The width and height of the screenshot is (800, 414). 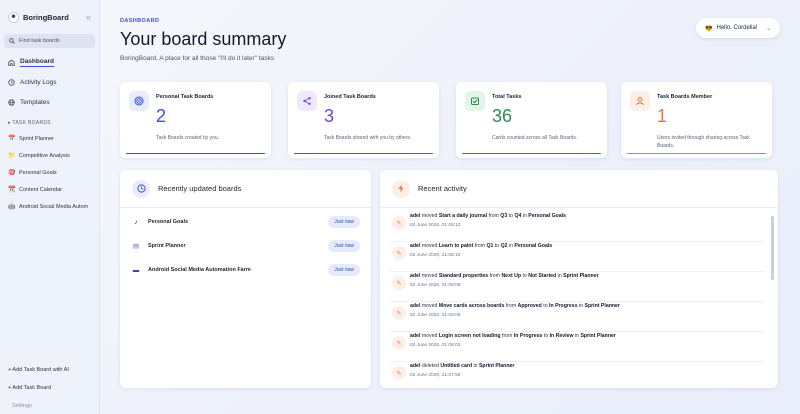 What do you see at coordinates (37, 62) in the screenshot?
I see `nav-dashboard-label: Dashboard` at bounding box center [37, 62].